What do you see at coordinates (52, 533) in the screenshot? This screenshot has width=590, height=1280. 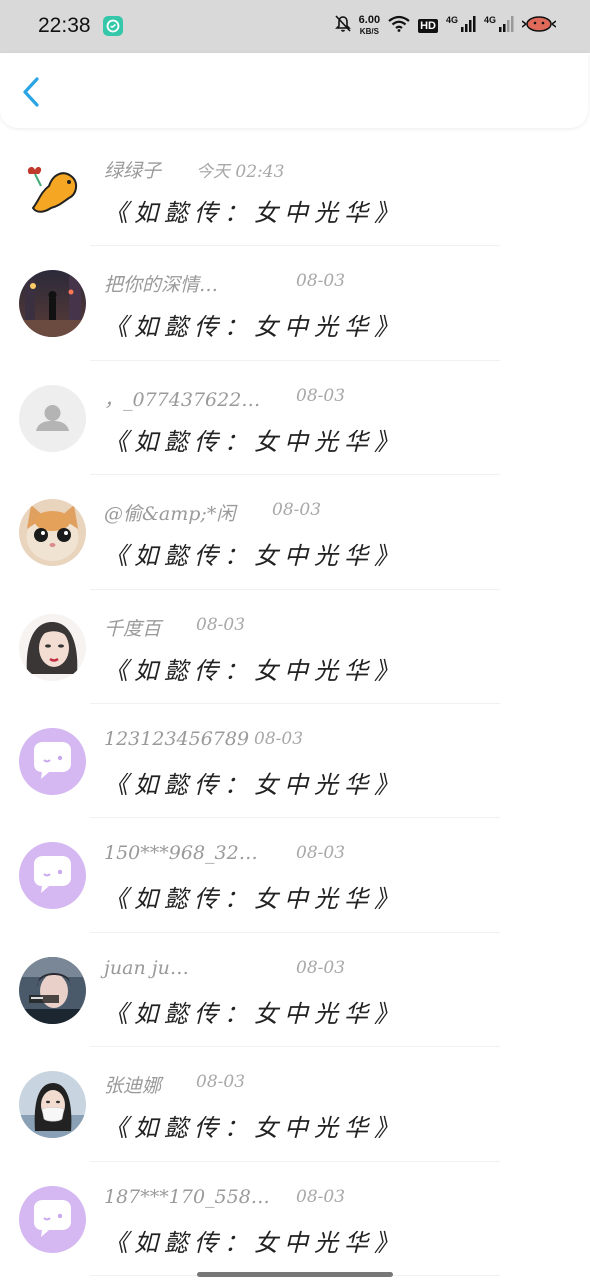 I see `kitten-photo-avatar` at bounding box center [52, 533].